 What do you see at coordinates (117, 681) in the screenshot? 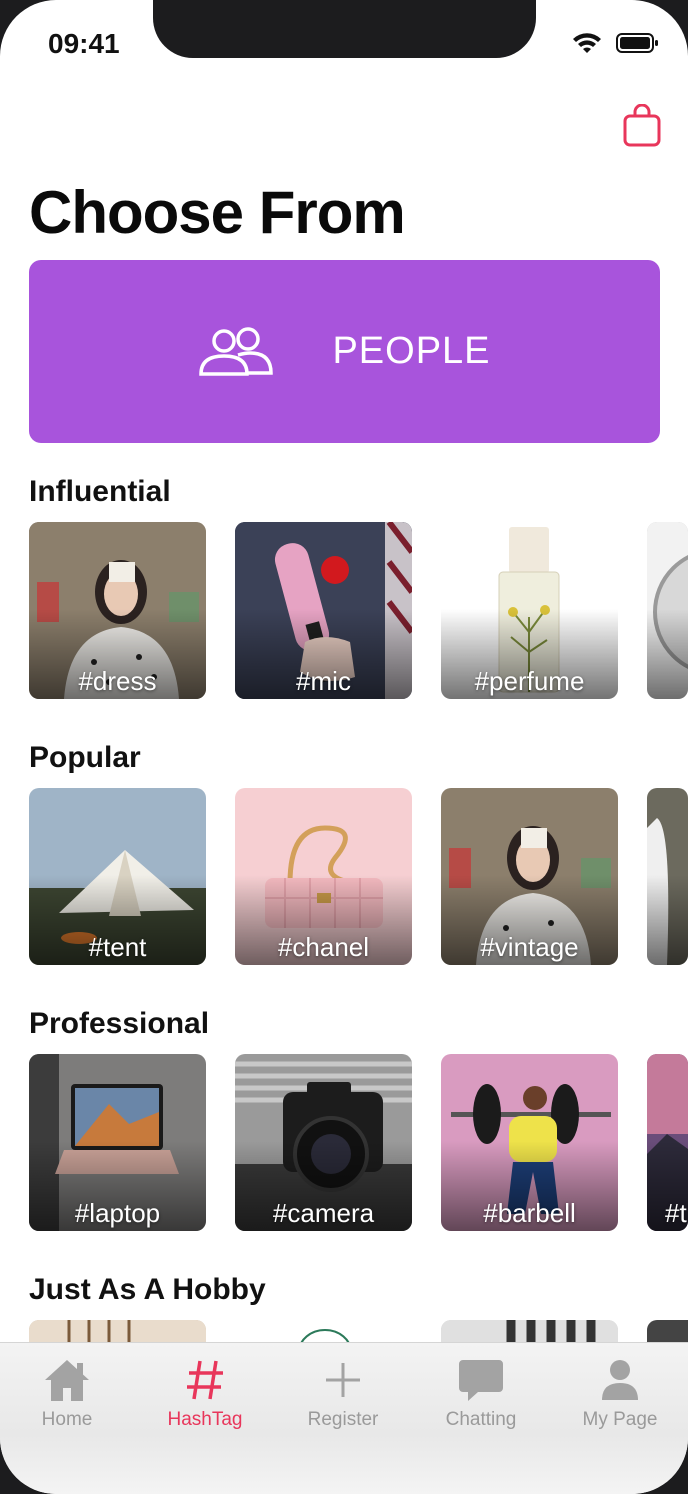
I see `tag-label: #dress` at bounding box center [117, 681].